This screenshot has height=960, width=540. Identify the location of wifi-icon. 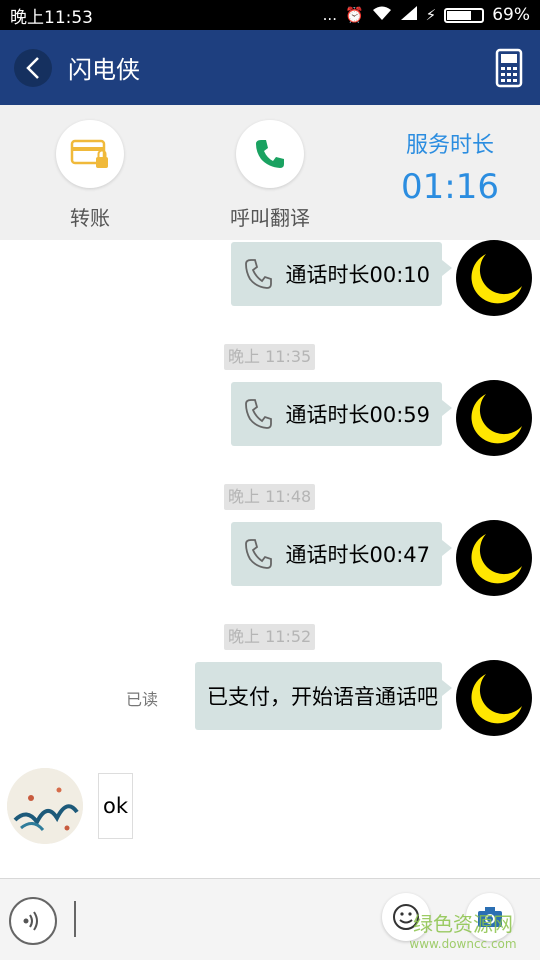
(382, 15).